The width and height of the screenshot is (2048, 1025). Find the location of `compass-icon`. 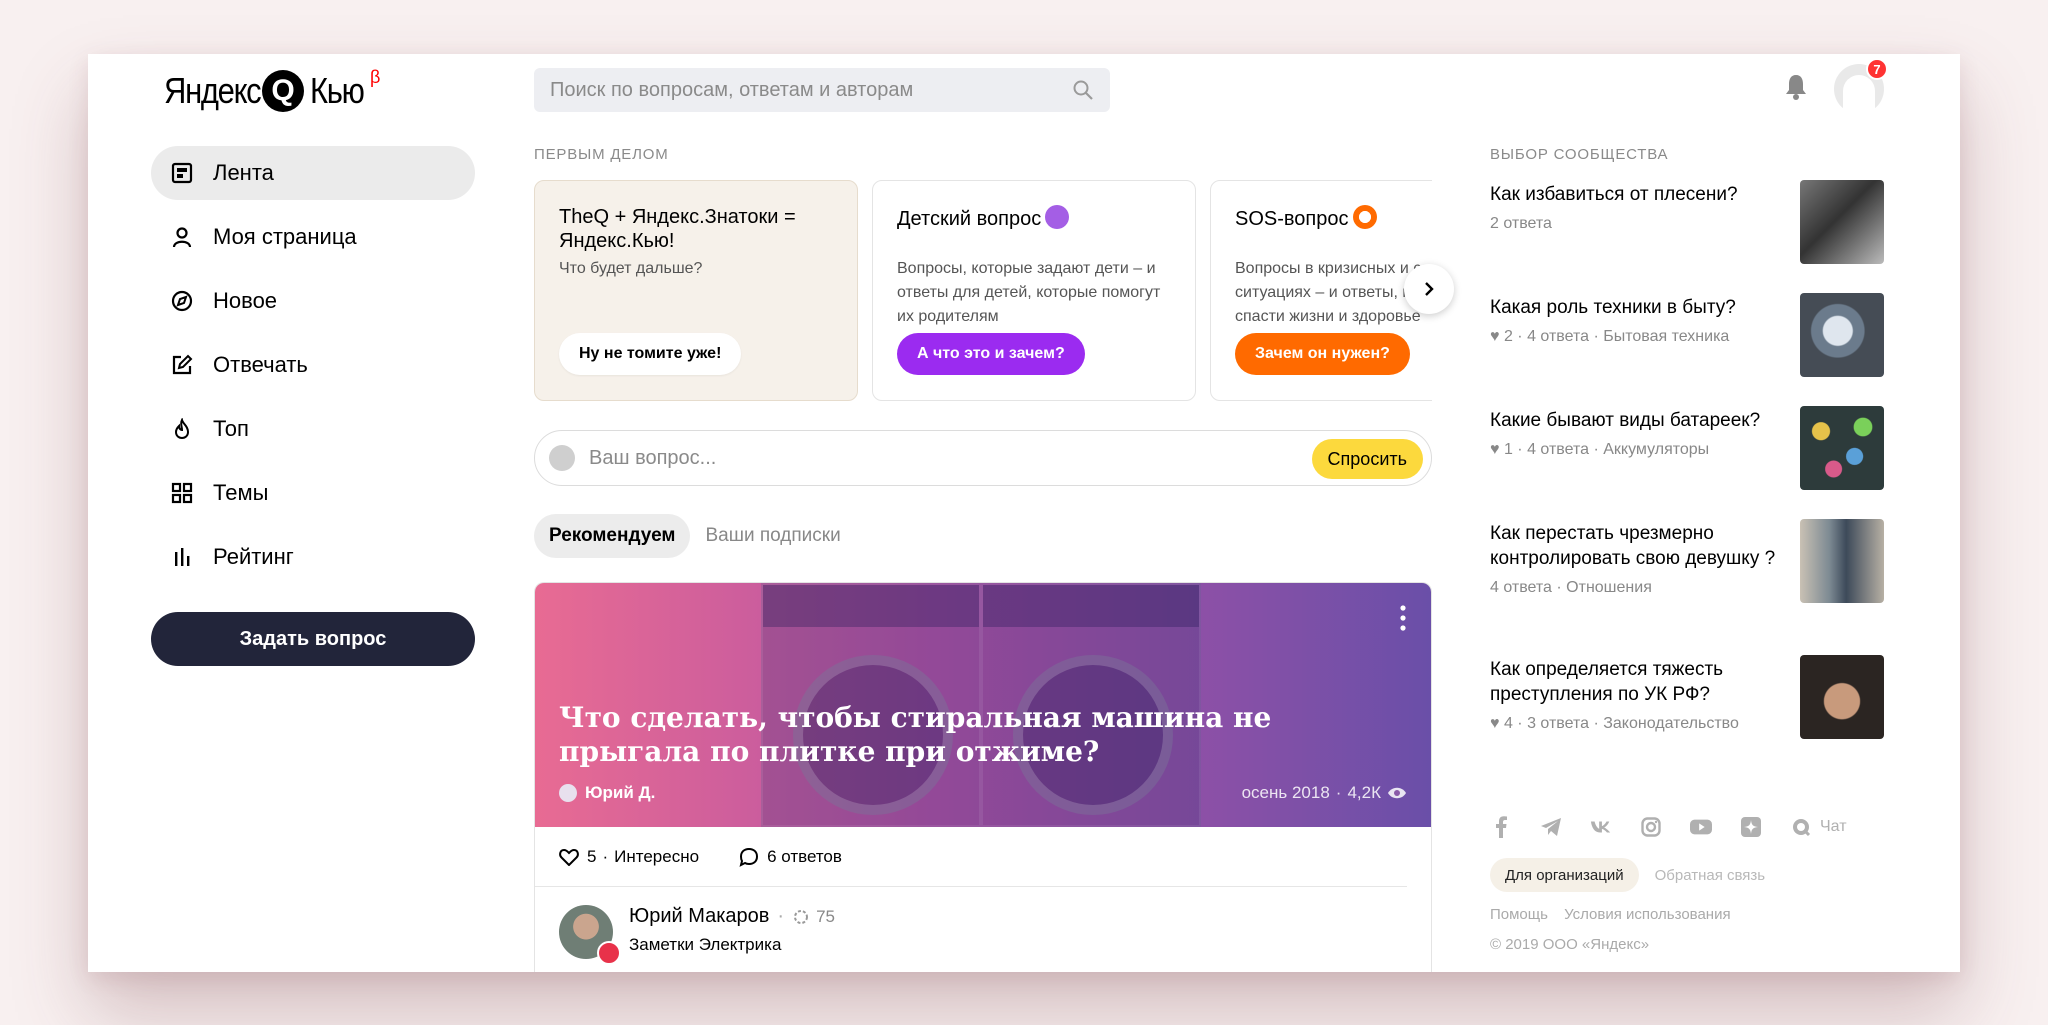

compass-icon is located at coordinates (182, 301).